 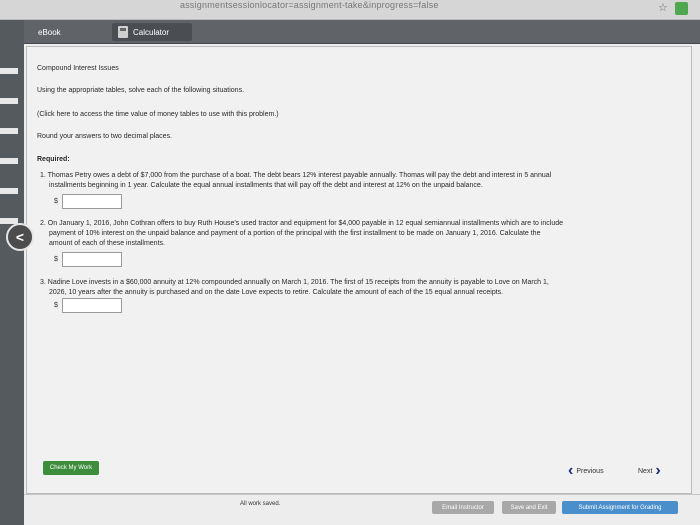 What do you see at coordinates (123, 32) in the screenshot?
I see `calculator-icon` at bounding box center [123, 32].